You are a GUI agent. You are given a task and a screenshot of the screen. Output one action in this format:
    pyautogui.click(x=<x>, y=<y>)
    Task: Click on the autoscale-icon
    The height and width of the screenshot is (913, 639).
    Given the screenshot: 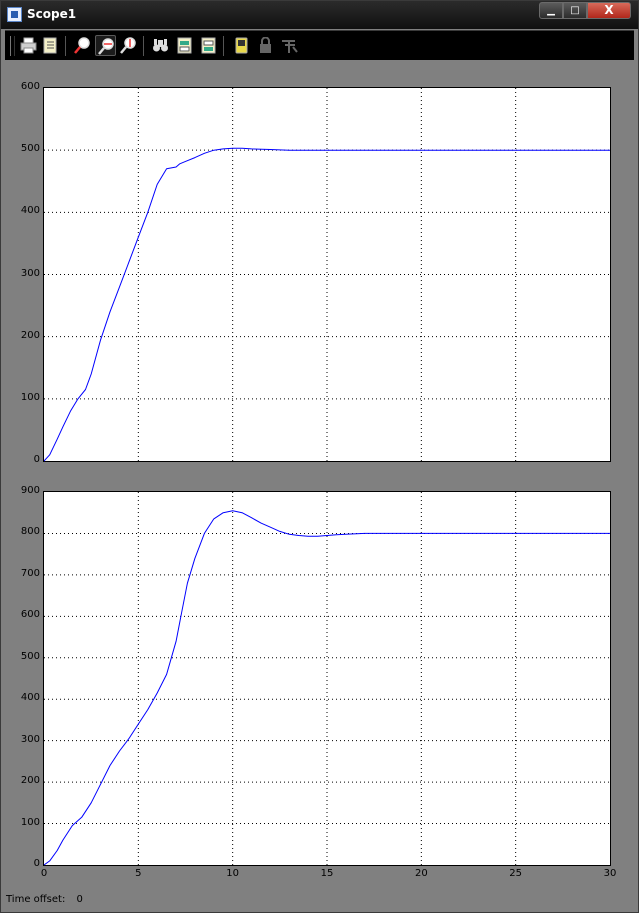 What is the action you would take?
    pyautogui.click(x=160, y=45)
    